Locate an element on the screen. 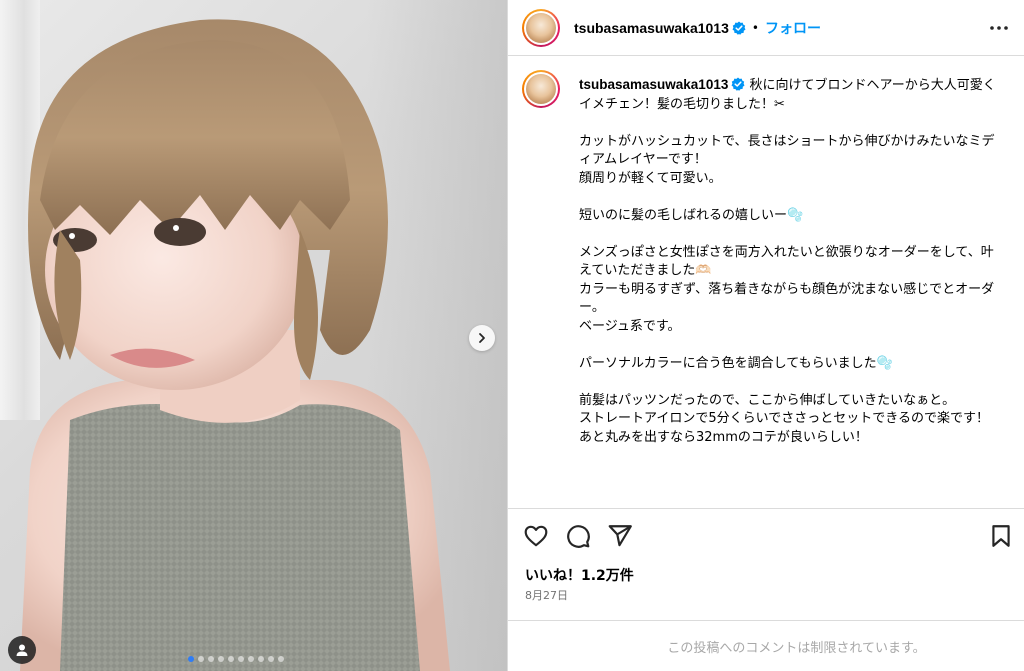 Image resolution: width=1024 pixels, height=671 pixels. post-actions-bar is located at coordinates (766, 535).